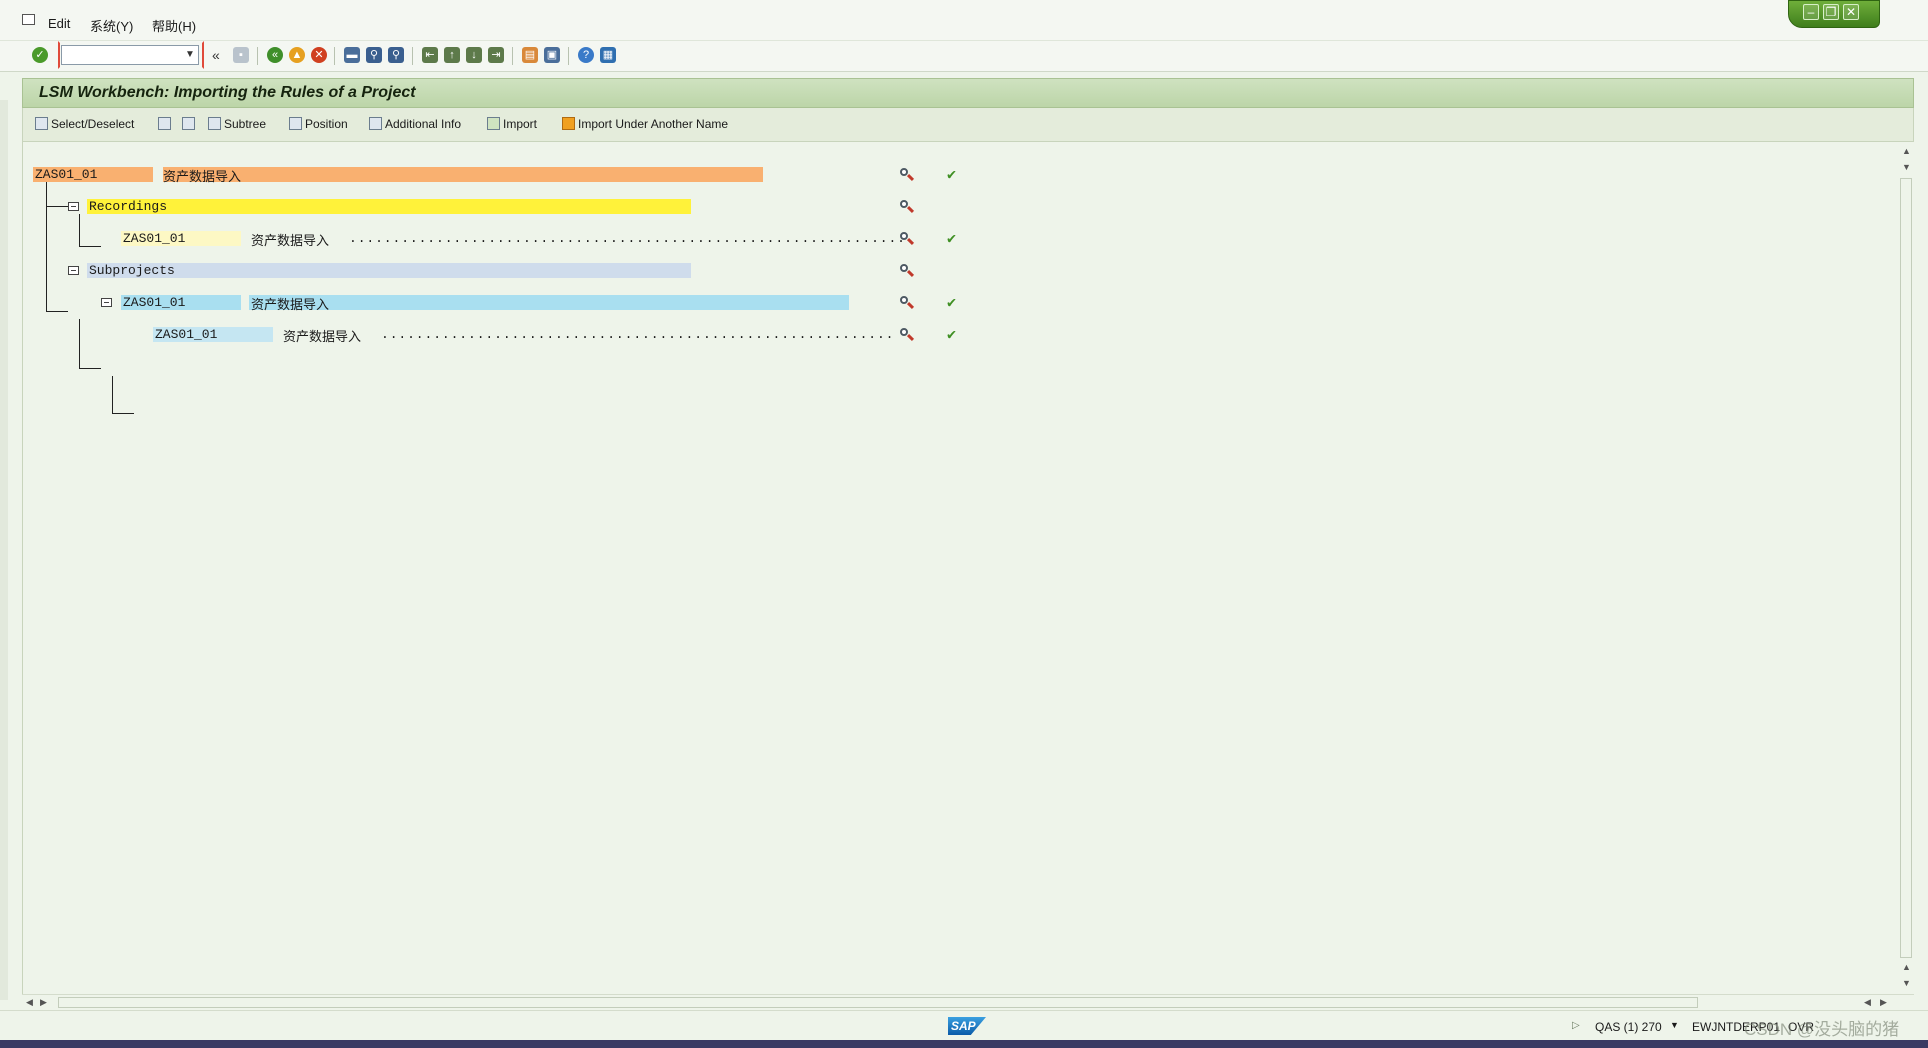 Image resolution: width=1928 pixels, height=1048 pixels. What do you see at coordinates (154, 238) in the screenshot?
I see `recording-item-id: ZAS01_01` at bounding box center [154, 238].